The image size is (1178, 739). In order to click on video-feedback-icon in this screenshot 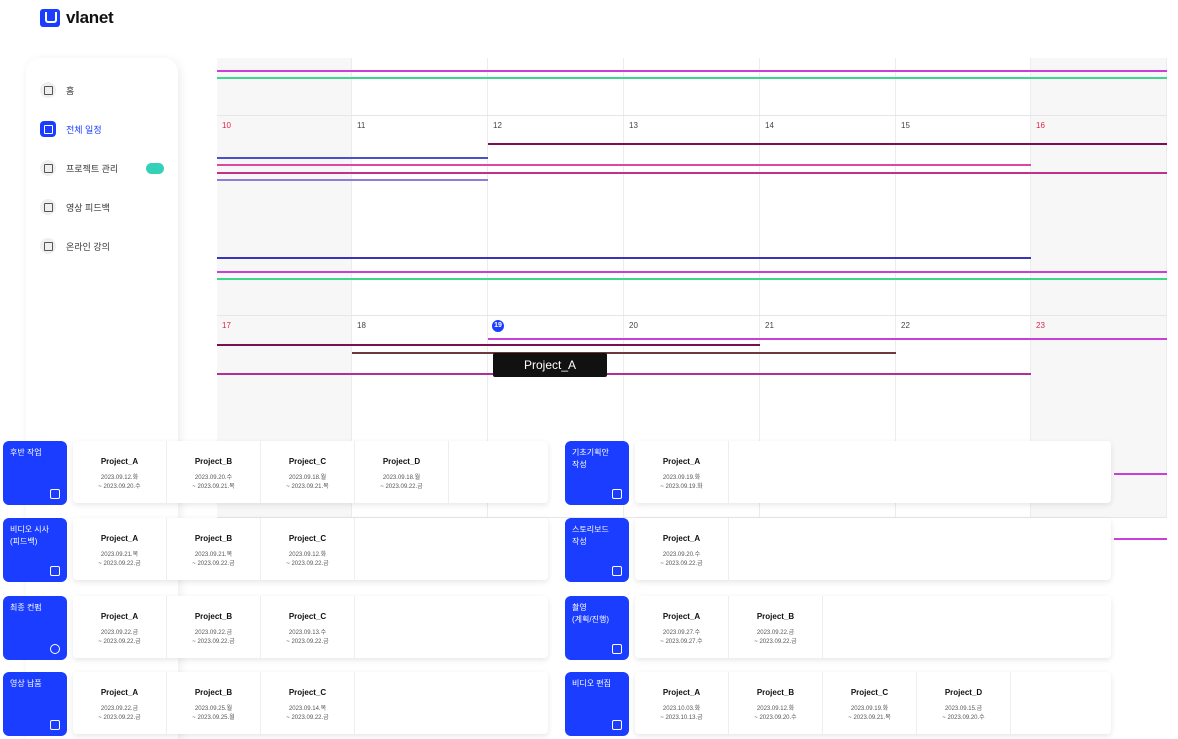, I will do `click(48, 207)`.